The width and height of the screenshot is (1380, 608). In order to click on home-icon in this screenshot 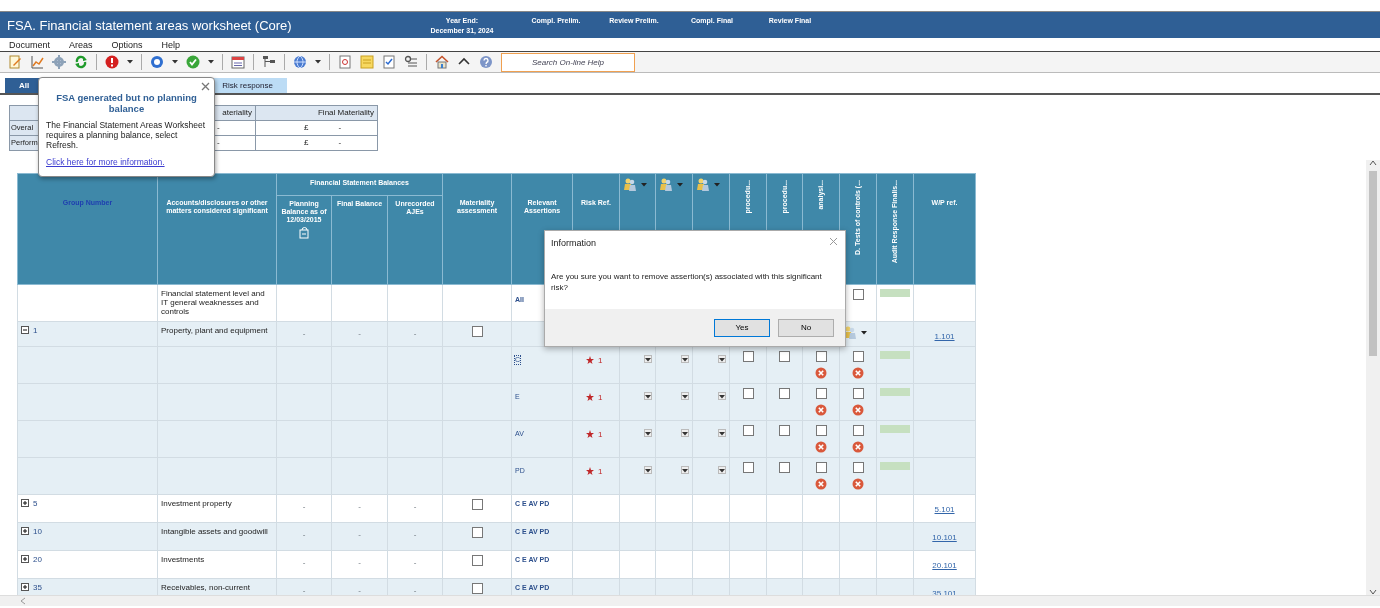, I will do `click(442, 62)`.